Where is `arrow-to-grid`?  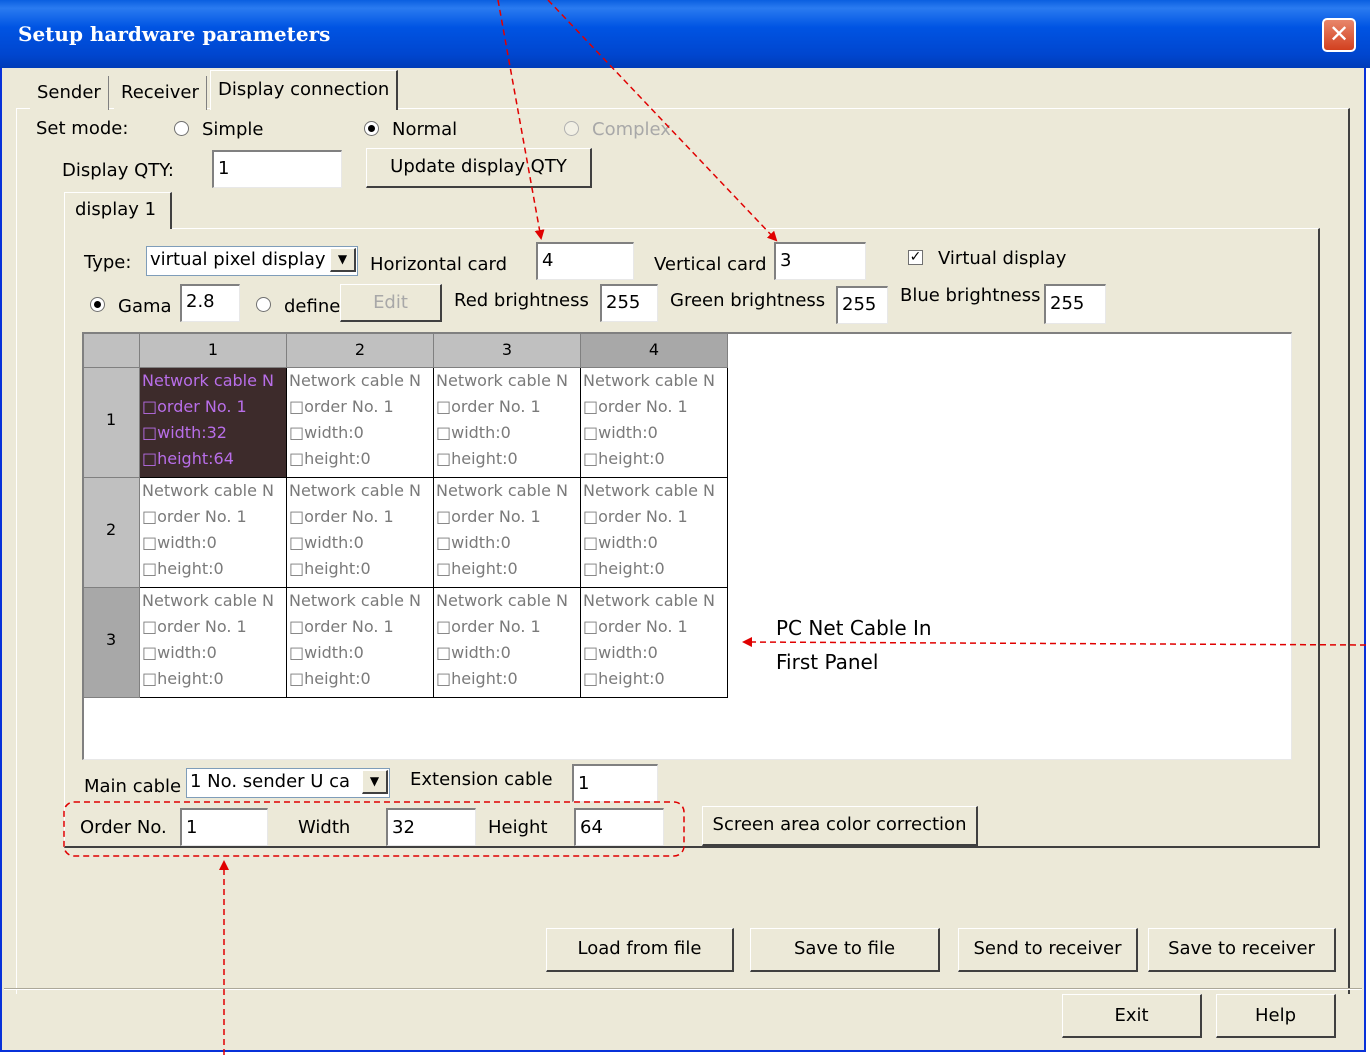 arrow-to-grid is located at coordinates (1054, 642).